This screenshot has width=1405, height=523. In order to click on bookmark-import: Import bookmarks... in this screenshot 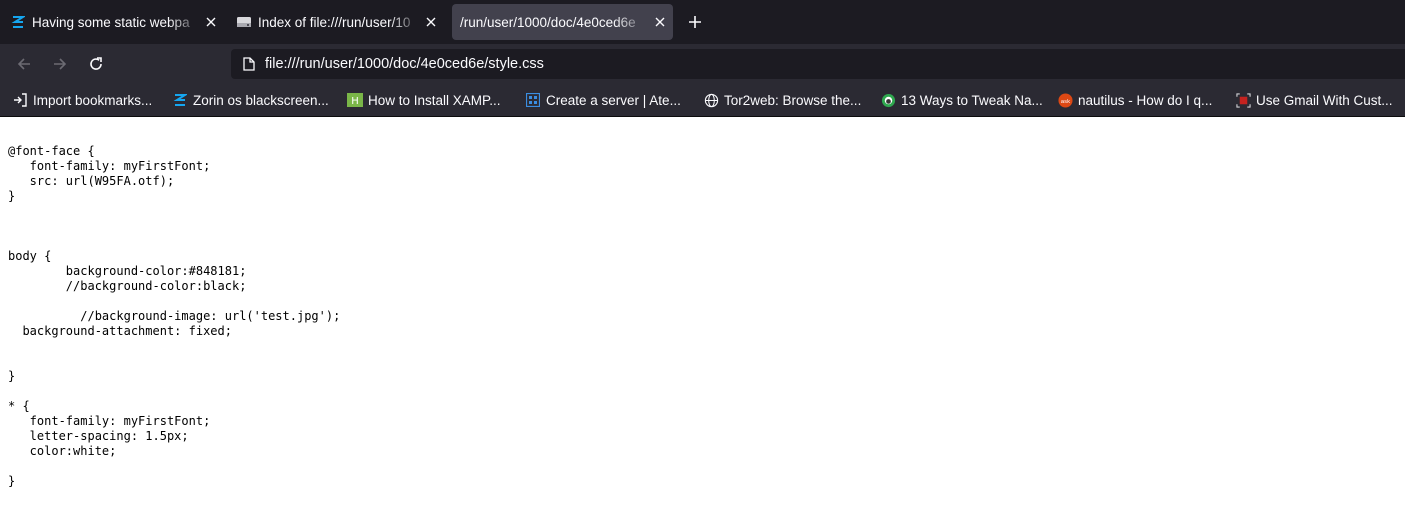, I will do `click(82, 100)`.